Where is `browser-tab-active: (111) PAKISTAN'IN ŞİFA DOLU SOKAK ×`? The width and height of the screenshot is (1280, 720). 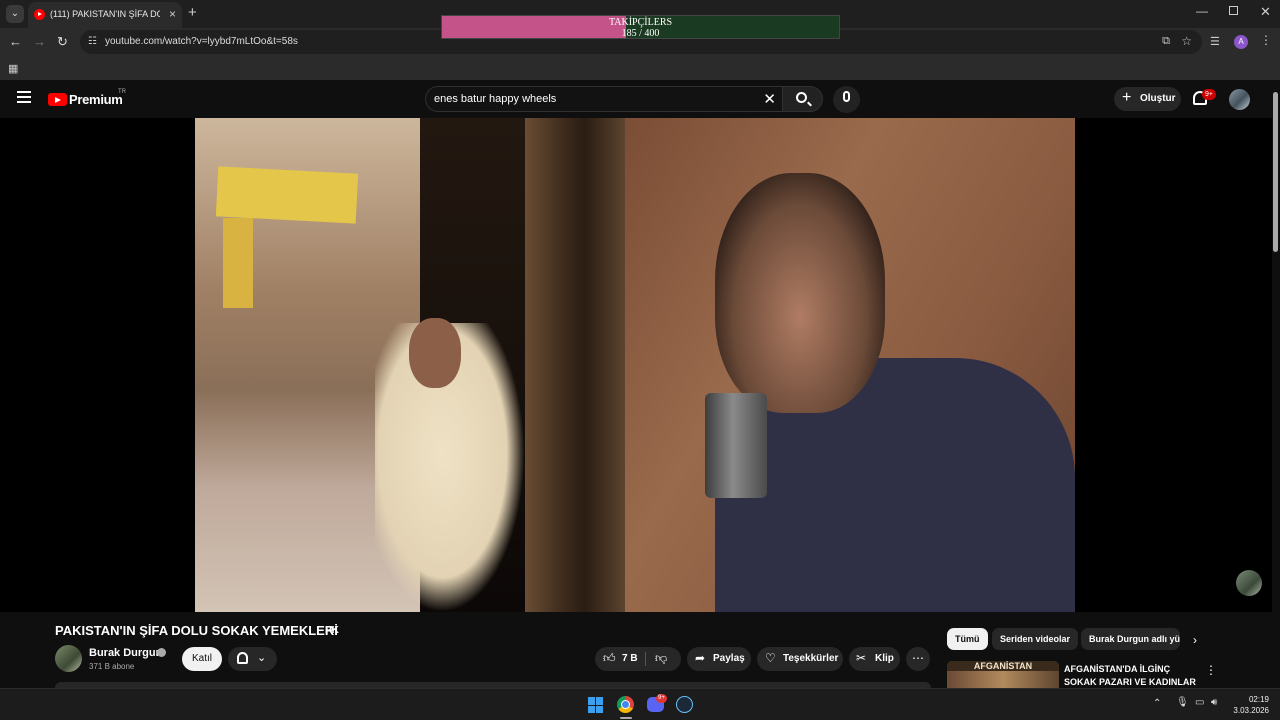
browser-tab-active: (111) PAKISTAN'IN ŞİFA DOLU SOKAK × is located at coordinates (105, 15).